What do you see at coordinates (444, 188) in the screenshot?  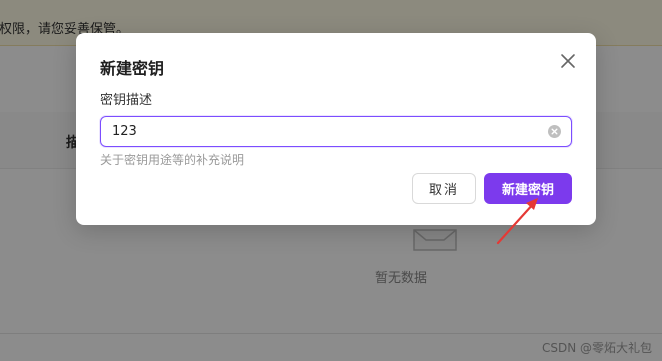 I see `cancel-button: 取消` at bounding box center [444, 188].